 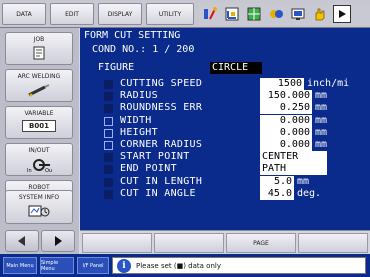 I want to click on inout-label: IN/OUT, so click(x=39, y=150).